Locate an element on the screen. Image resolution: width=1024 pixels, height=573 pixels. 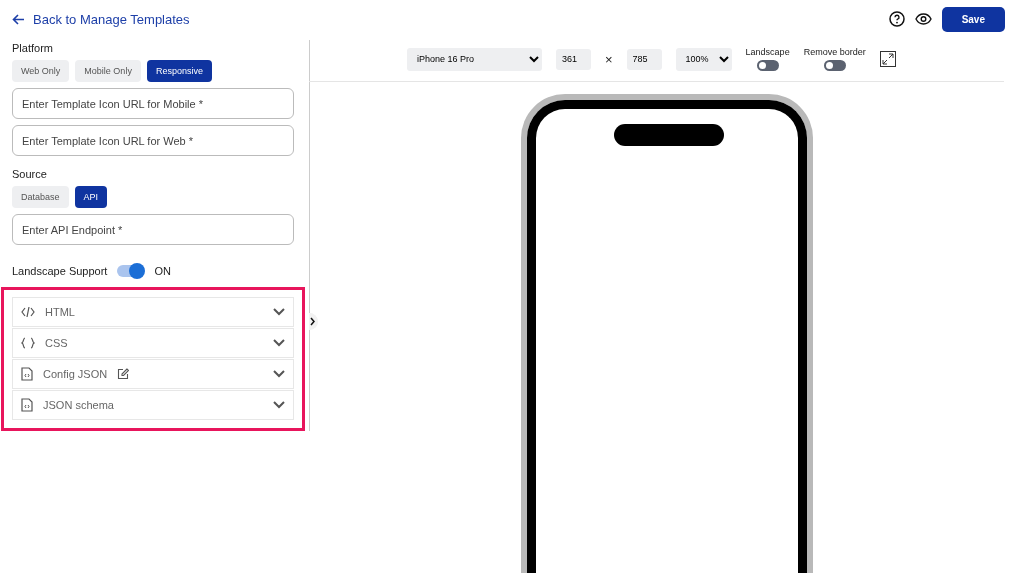
back-link: Back to Manage Templates is located at coordinates (101, 19).